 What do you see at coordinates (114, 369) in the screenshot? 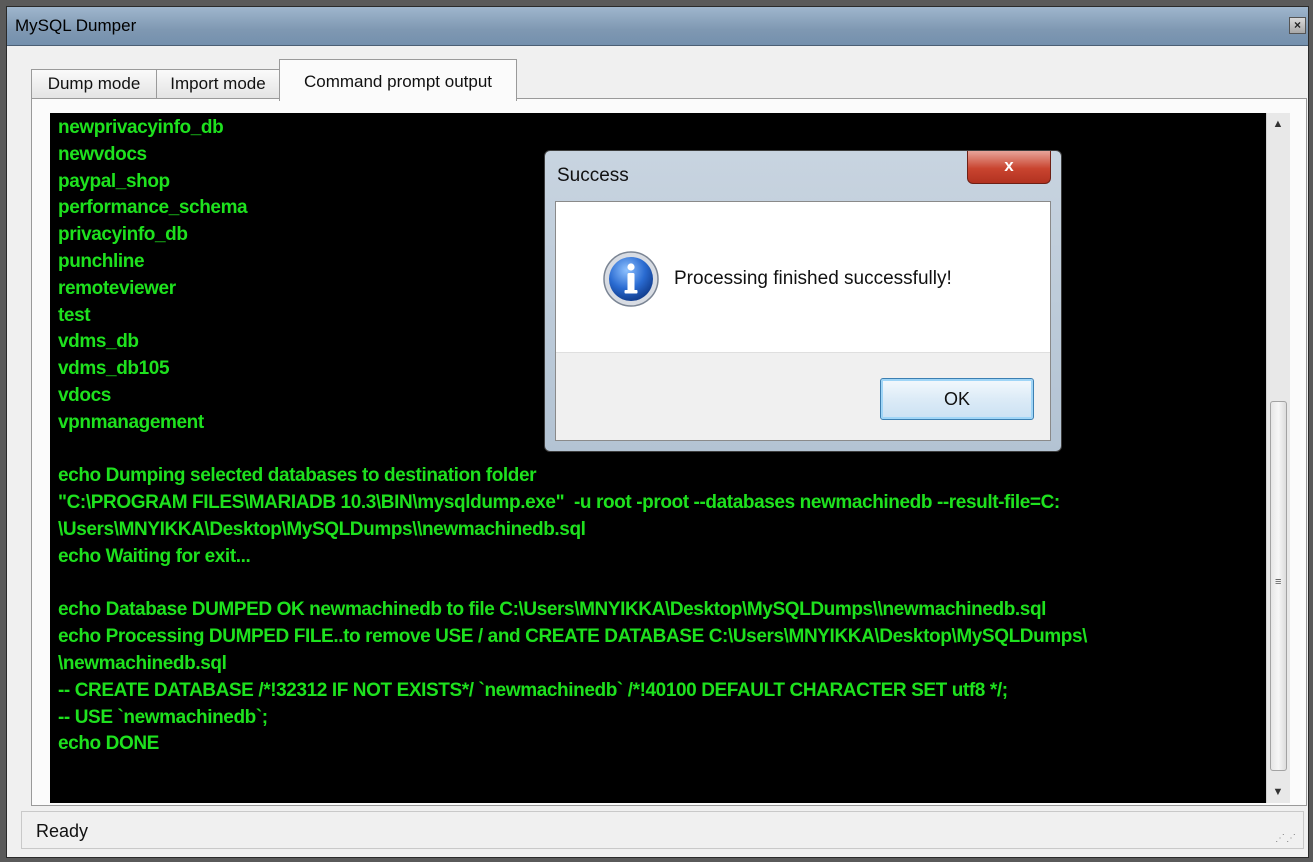
I see `console-line: vdms_db105` at bounding box center [114, 369].